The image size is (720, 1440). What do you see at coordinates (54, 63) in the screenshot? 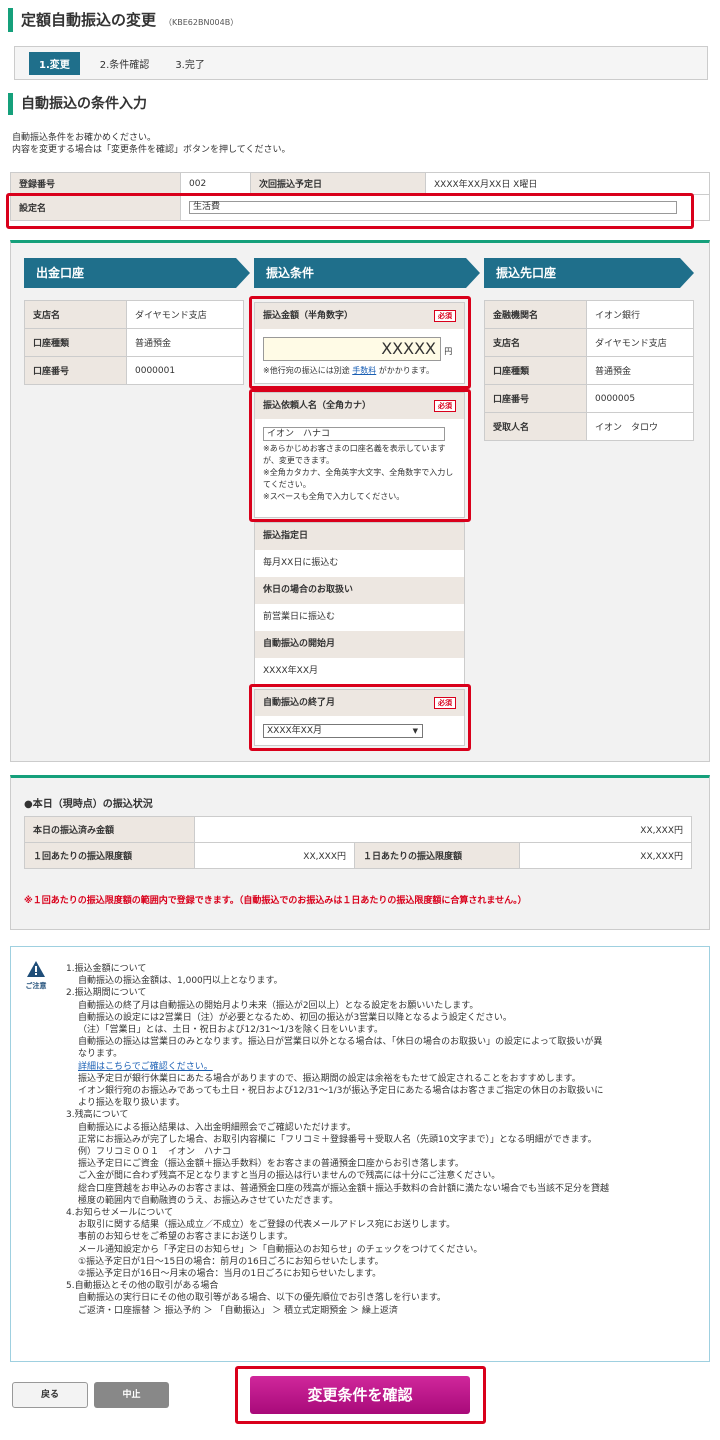
I see `step-1: 1.変更` at bounding box center [54, 63].